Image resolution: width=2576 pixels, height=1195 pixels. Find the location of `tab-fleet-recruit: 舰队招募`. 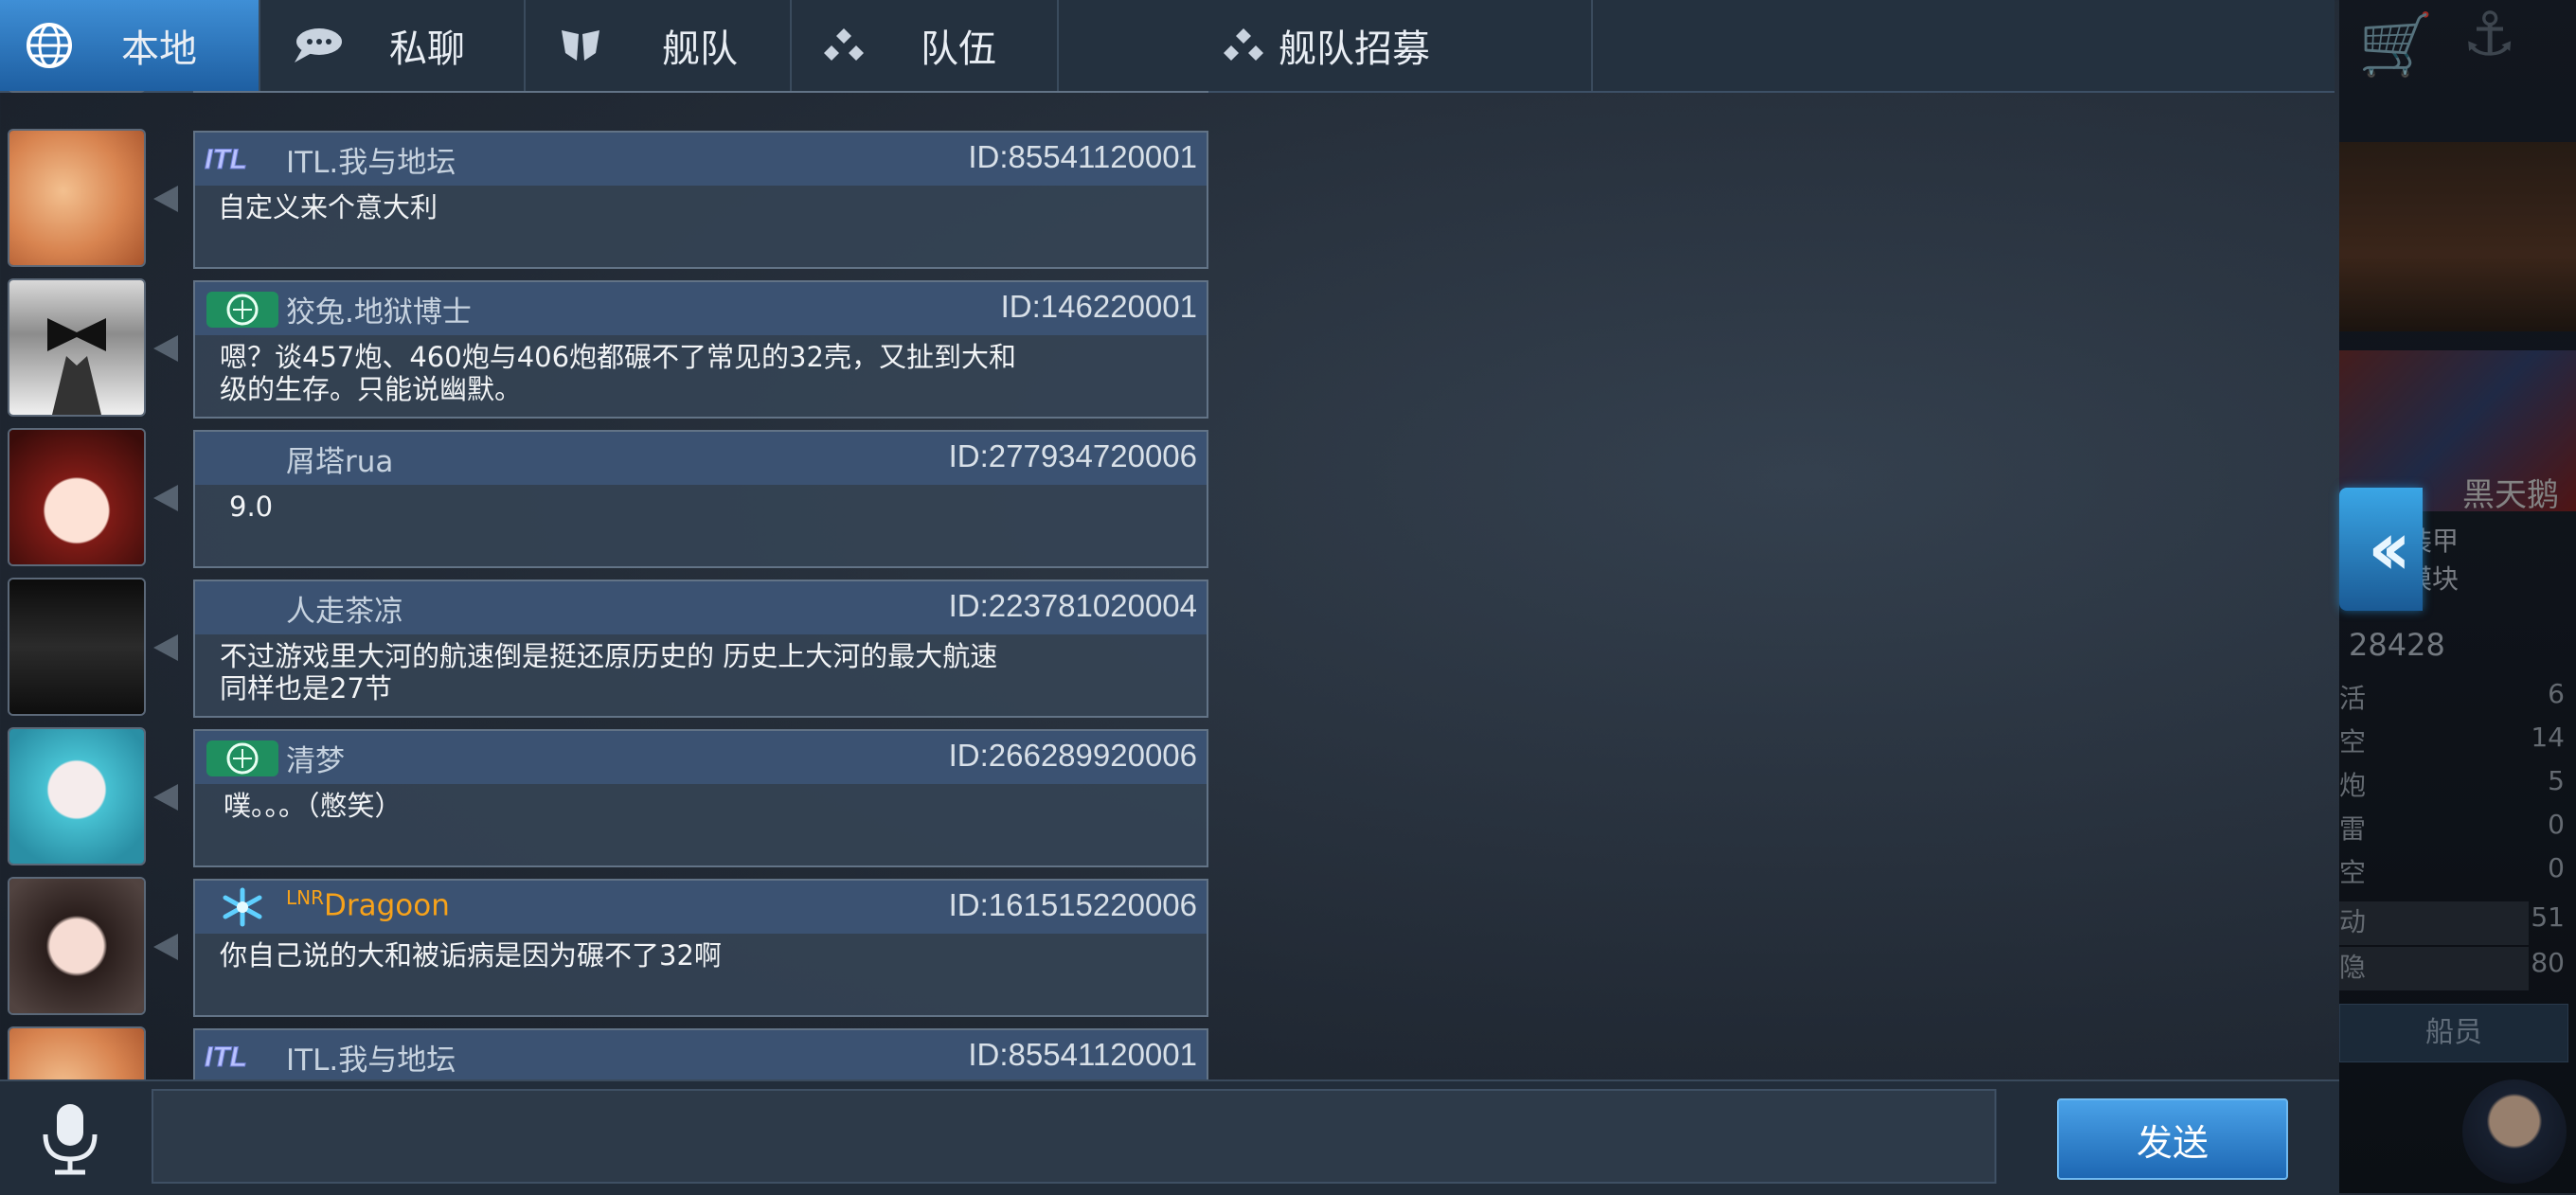

tab-fleet-recruit: 舰队招募 is located at coordinates (1327, 45).